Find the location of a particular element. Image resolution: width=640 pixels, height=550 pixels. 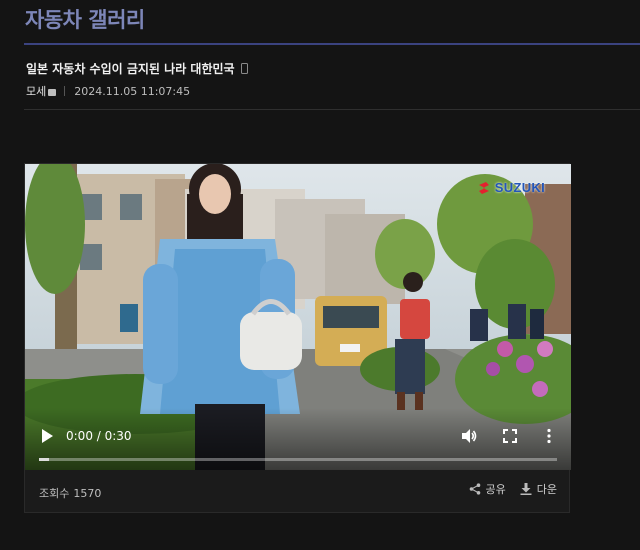

volume-icon is located at coordinates (469, 436).